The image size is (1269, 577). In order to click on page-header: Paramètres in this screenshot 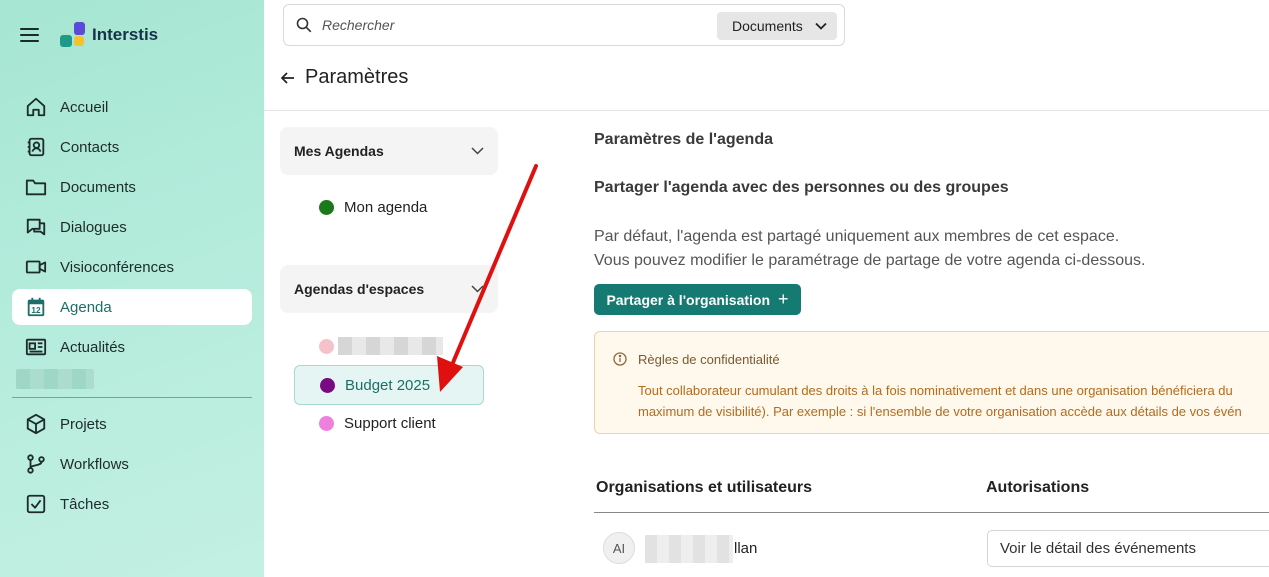, I will do `click(344, 77)`.